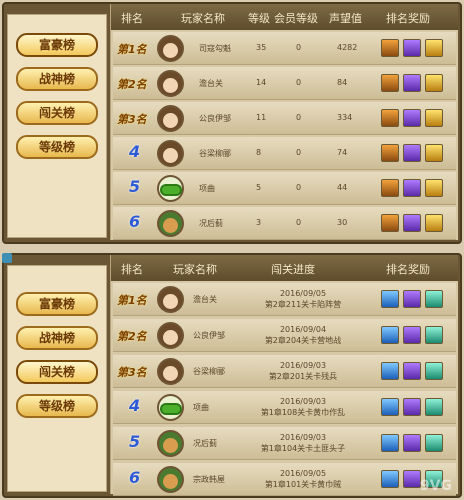  I want to click on stage-progress: 2016/09/03 第1章108关卡黄巾作乱, so click(303, 407).